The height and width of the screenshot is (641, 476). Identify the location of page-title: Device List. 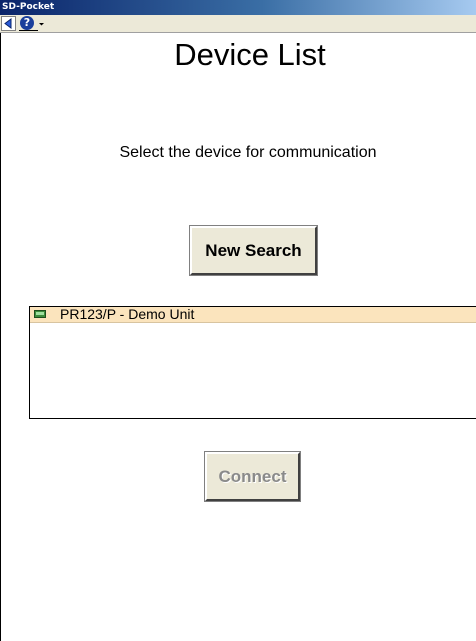
(250, 54).